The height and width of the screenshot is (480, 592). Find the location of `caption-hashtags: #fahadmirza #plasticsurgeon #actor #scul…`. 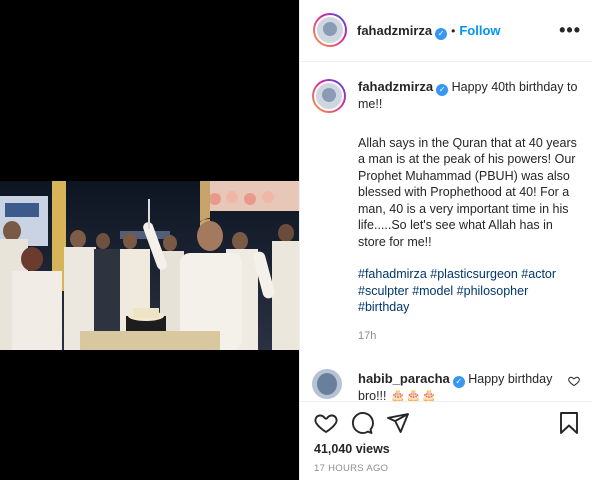

caption-hashtags: #fahadmirza #plasticsurgeon #actor #scul… is located at coordinates (469, 291).